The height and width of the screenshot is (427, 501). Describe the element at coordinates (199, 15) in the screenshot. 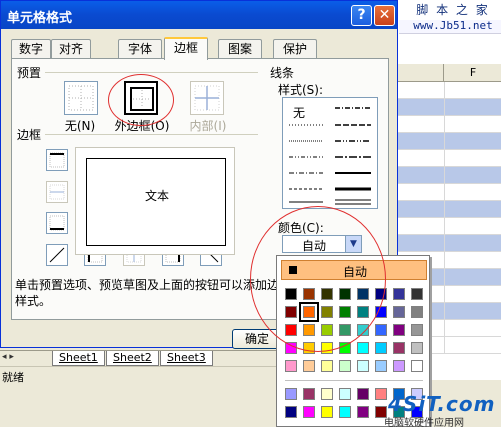

I see `dialog-titlebar: 单元格格式 ? ✕` at that location.